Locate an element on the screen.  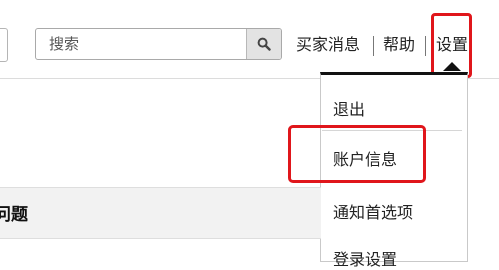
menu-item-login-settings: 登录设置 is located at coordinates (365, 258).